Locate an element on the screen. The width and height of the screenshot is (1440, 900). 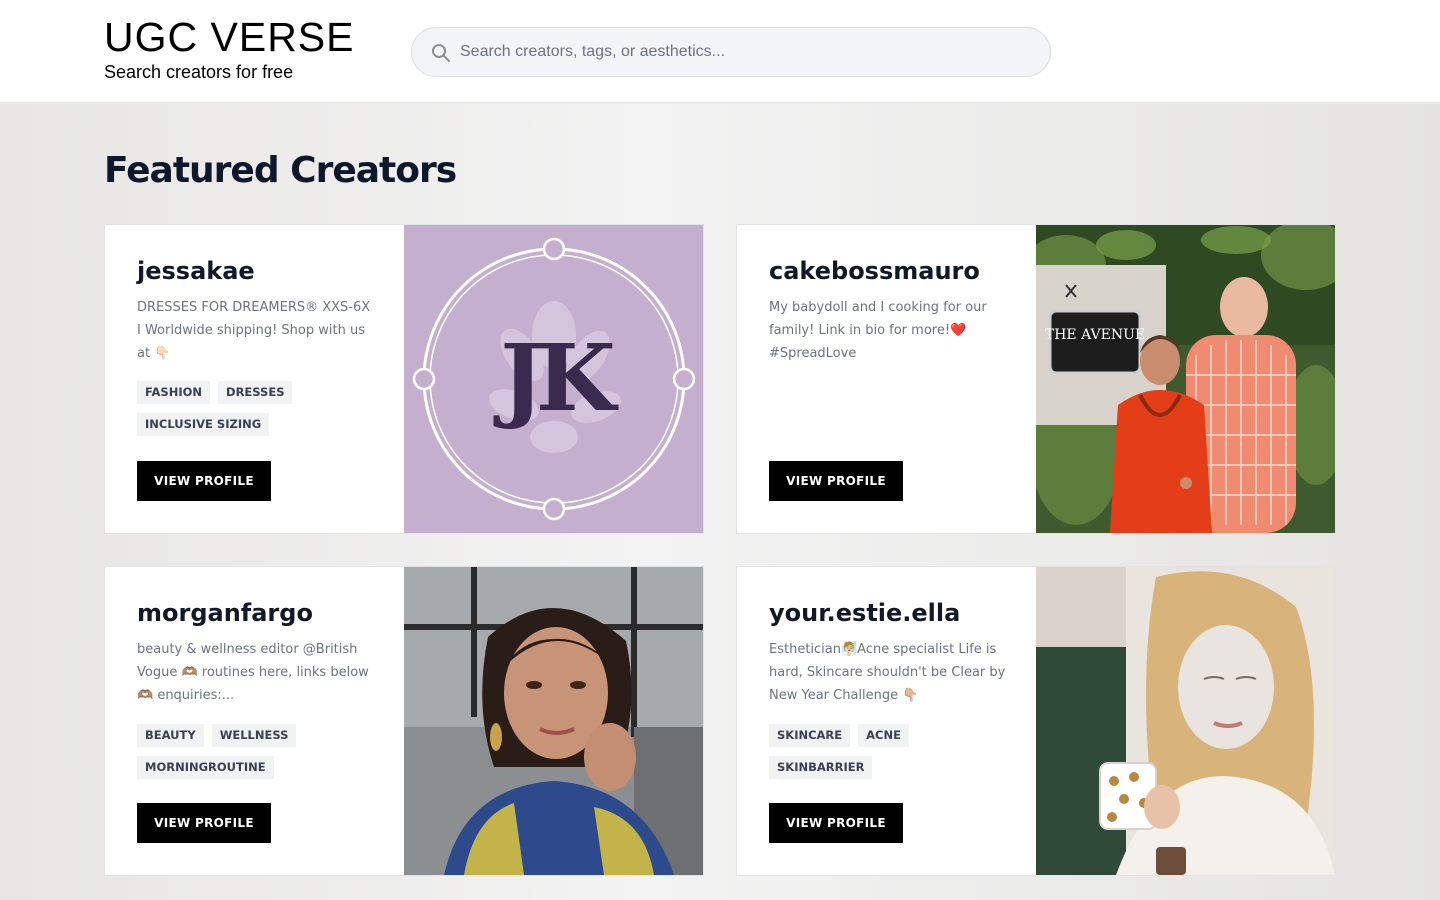
couple-photo-image: THE AVENUE is located at coordinates (1185, 379).